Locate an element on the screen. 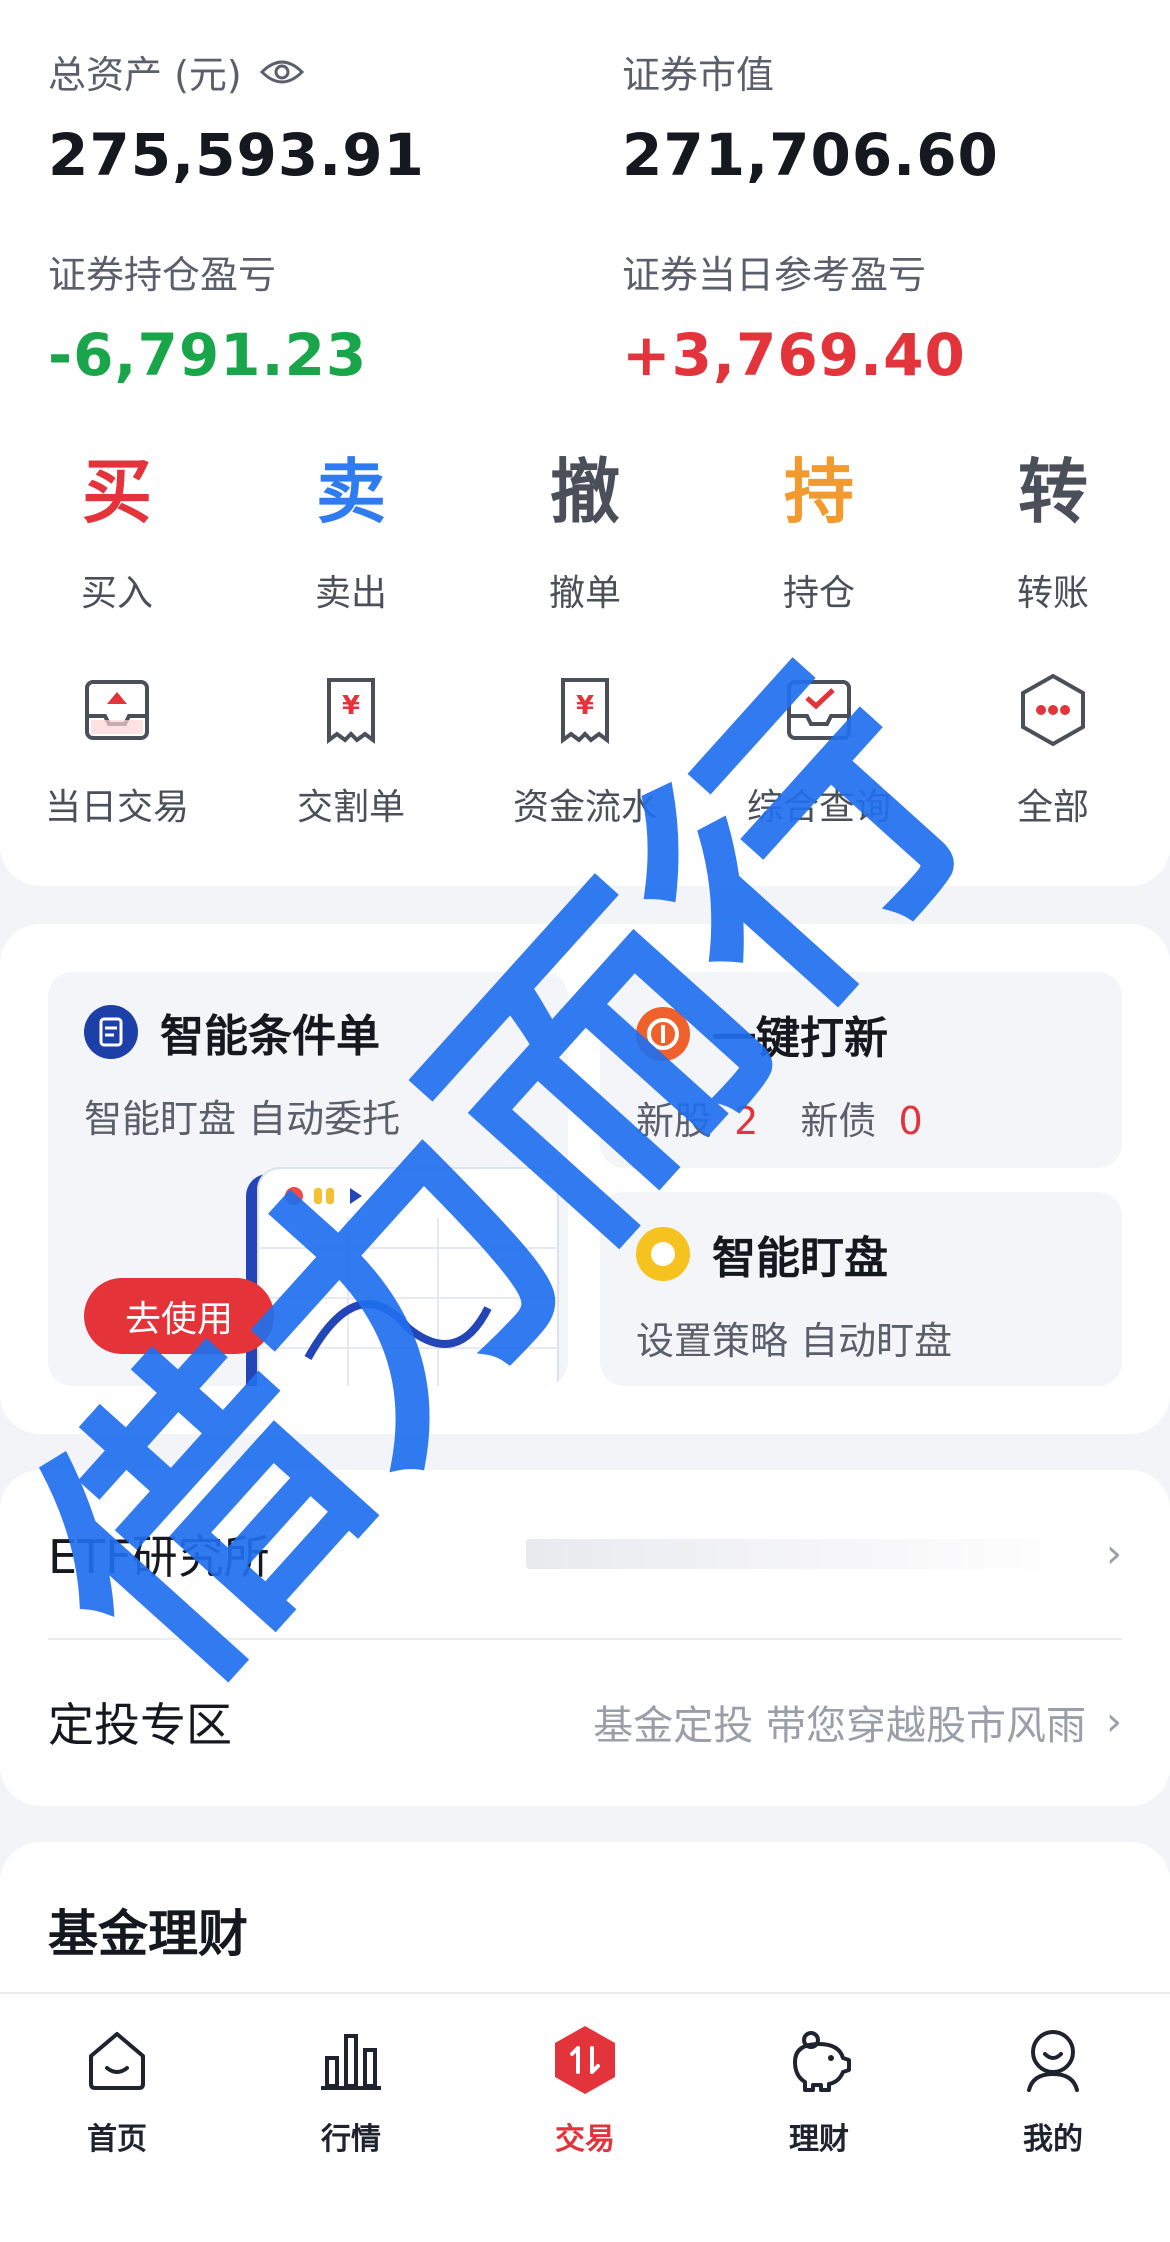 The height and width of the screenshot is (2242, 1170). monitor-icon is located at coordinates (663, 1254).